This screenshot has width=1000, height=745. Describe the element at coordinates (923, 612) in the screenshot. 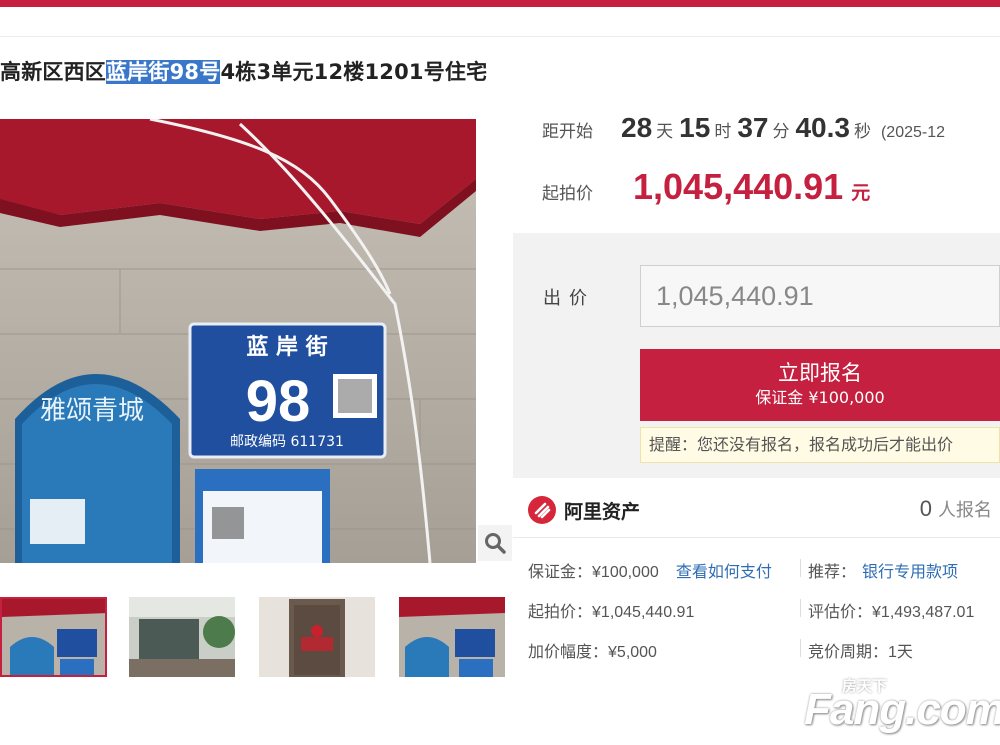

I see `appraisal-value: ¥1,493,487.01` at that location.